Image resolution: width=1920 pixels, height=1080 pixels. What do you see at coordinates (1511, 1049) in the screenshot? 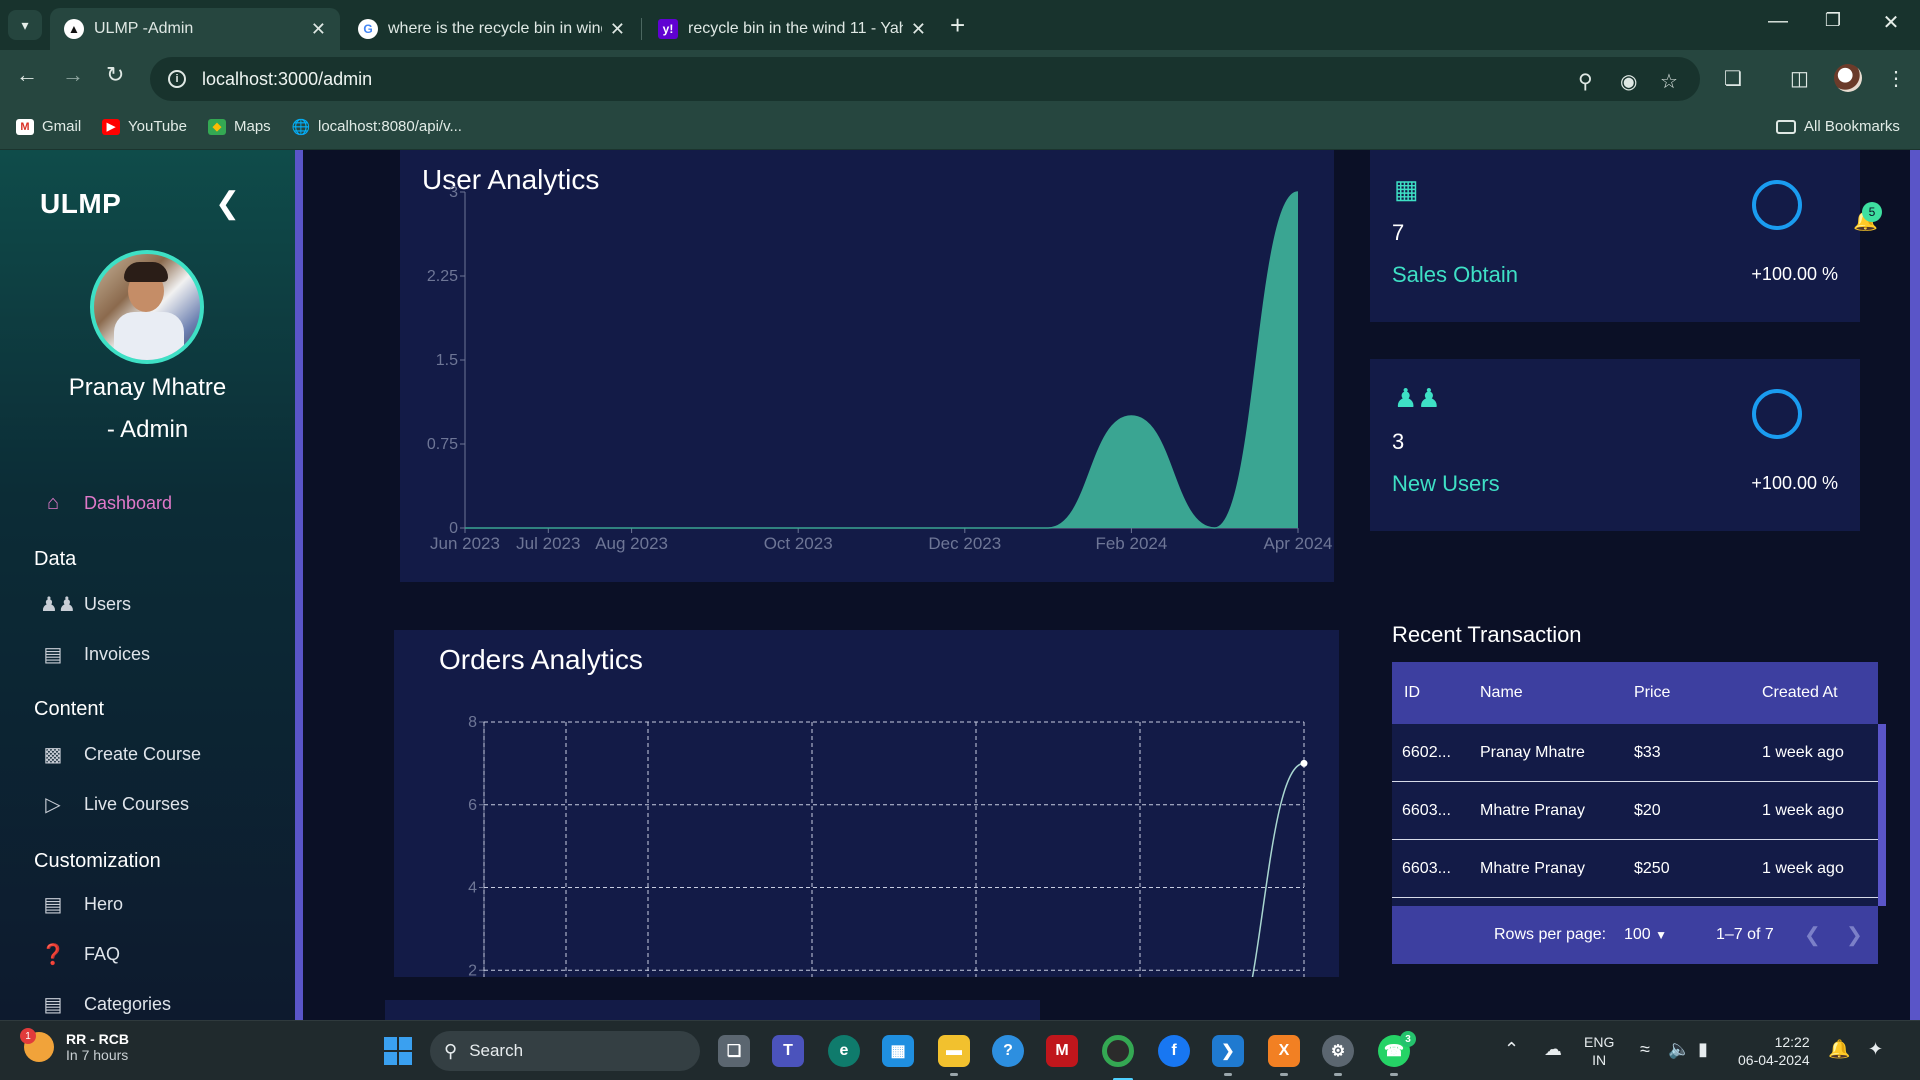
I see `show-hidden-icons-chevron-icon: ⌃` at bounding box center [1511, 1049].